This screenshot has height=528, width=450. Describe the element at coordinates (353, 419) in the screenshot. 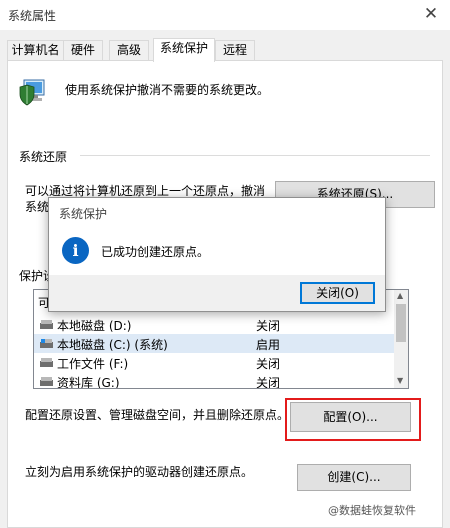

I see `configure-button-highlight` at that location.